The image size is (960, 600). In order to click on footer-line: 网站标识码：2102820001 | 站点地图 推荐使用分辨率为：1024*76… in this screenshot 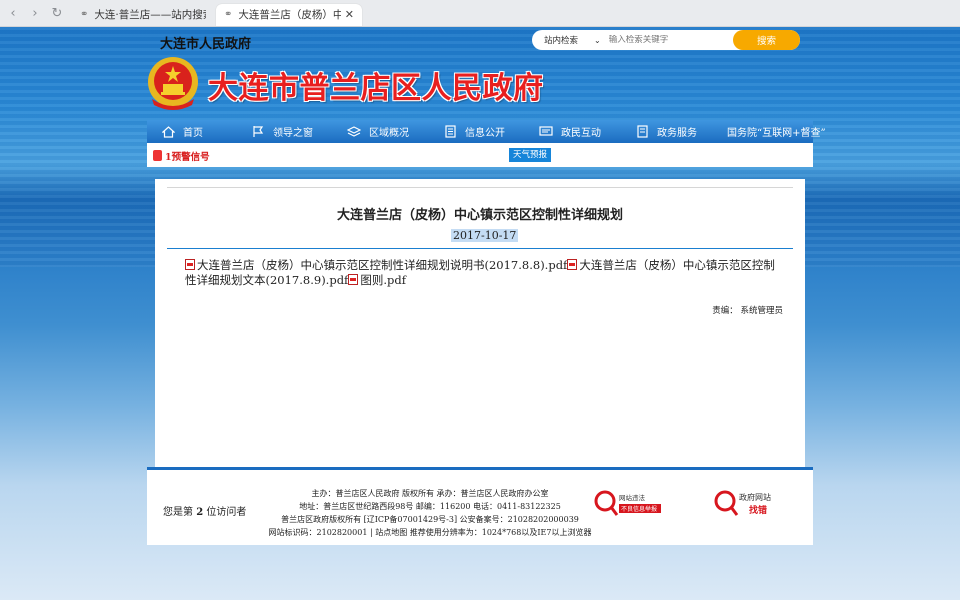, I will do `click(430, 532)`.